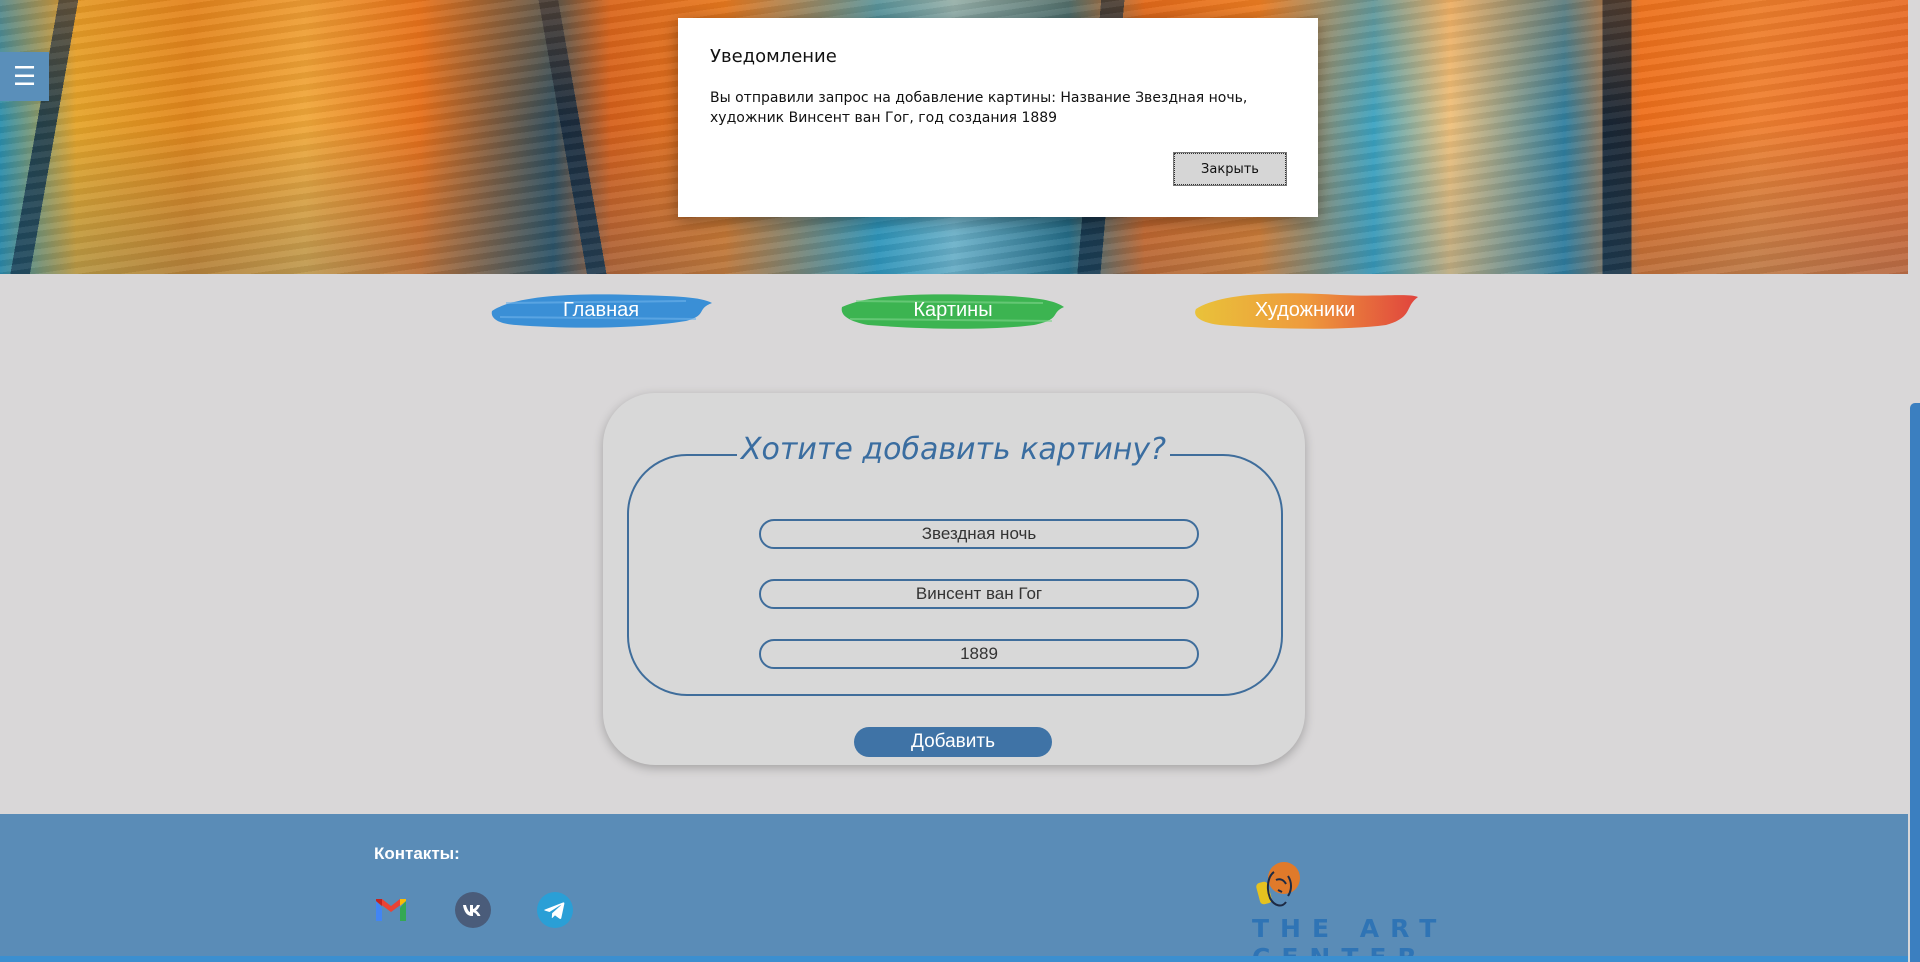 The width and height of the screenshot is (1920, 962). Describe the element at coordinates (953, 742) in the screenshot. I see `add-button: Добавить` at that location.